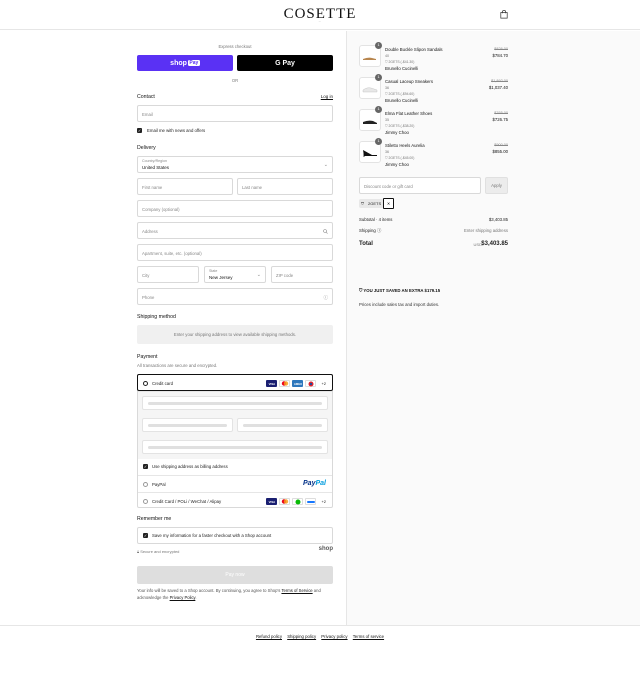  Describe the element at coordinates (185, 186) in the screenshot. I see `first-name-field: First name` at that location.